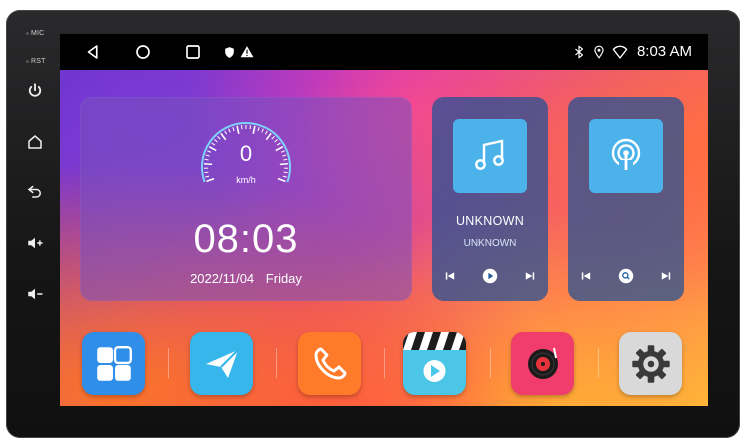  I want to click on app-drawer-button, so click(113, 363).